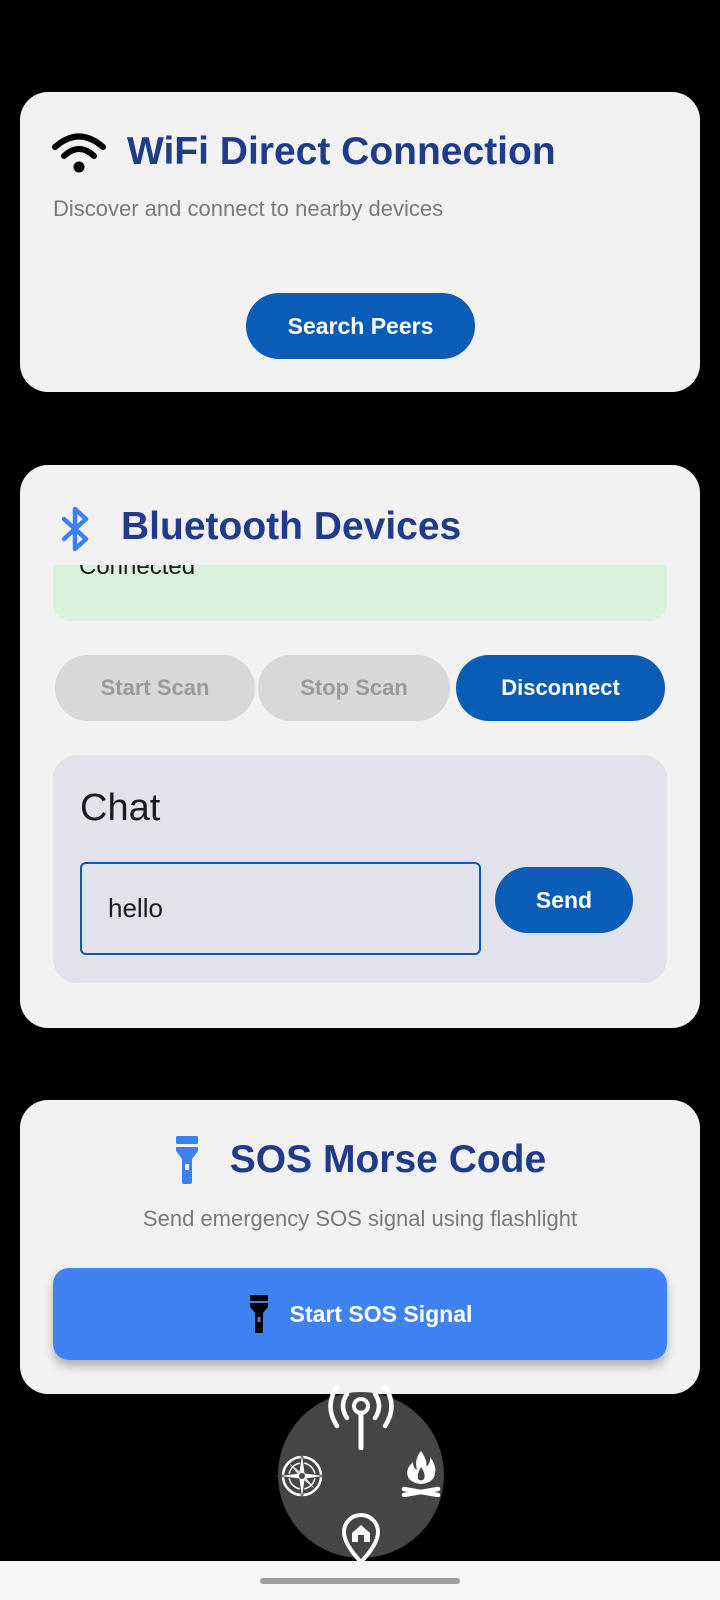 The height and width of the screenshot is (1600, 720). What do you see at coordinates (302, 1476) in the screenshot?
I see `compass-icon` at bounding box center [302, 1476].